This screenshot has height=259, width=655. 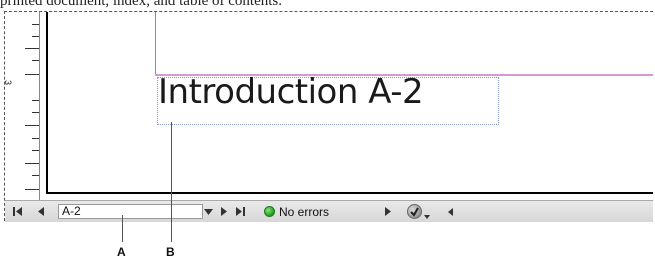 I want to click on margin-guide-vertical, so click(x=155, y=43).